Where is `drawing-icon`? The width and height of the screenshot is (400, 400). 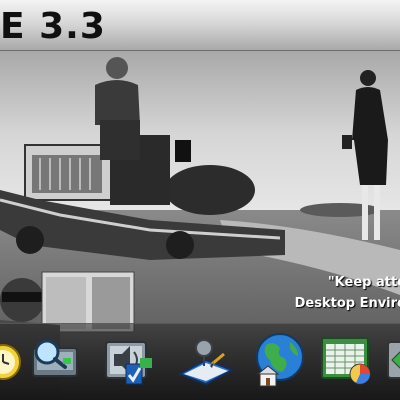 drawing-icon is located at coordinates (205, 362).